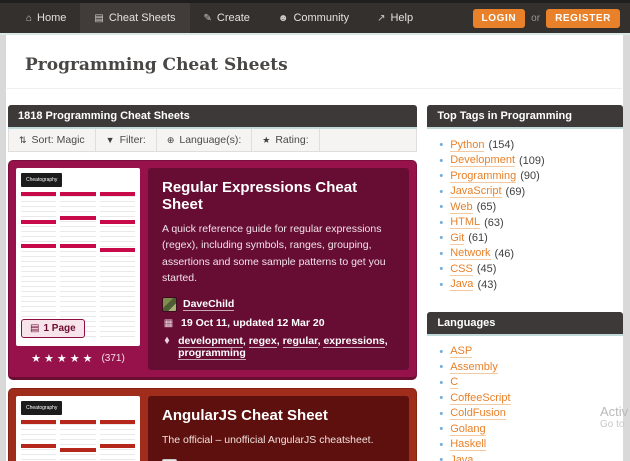 The image size is (630, 461). I want to click on language-item: • C, so click(531, 382).